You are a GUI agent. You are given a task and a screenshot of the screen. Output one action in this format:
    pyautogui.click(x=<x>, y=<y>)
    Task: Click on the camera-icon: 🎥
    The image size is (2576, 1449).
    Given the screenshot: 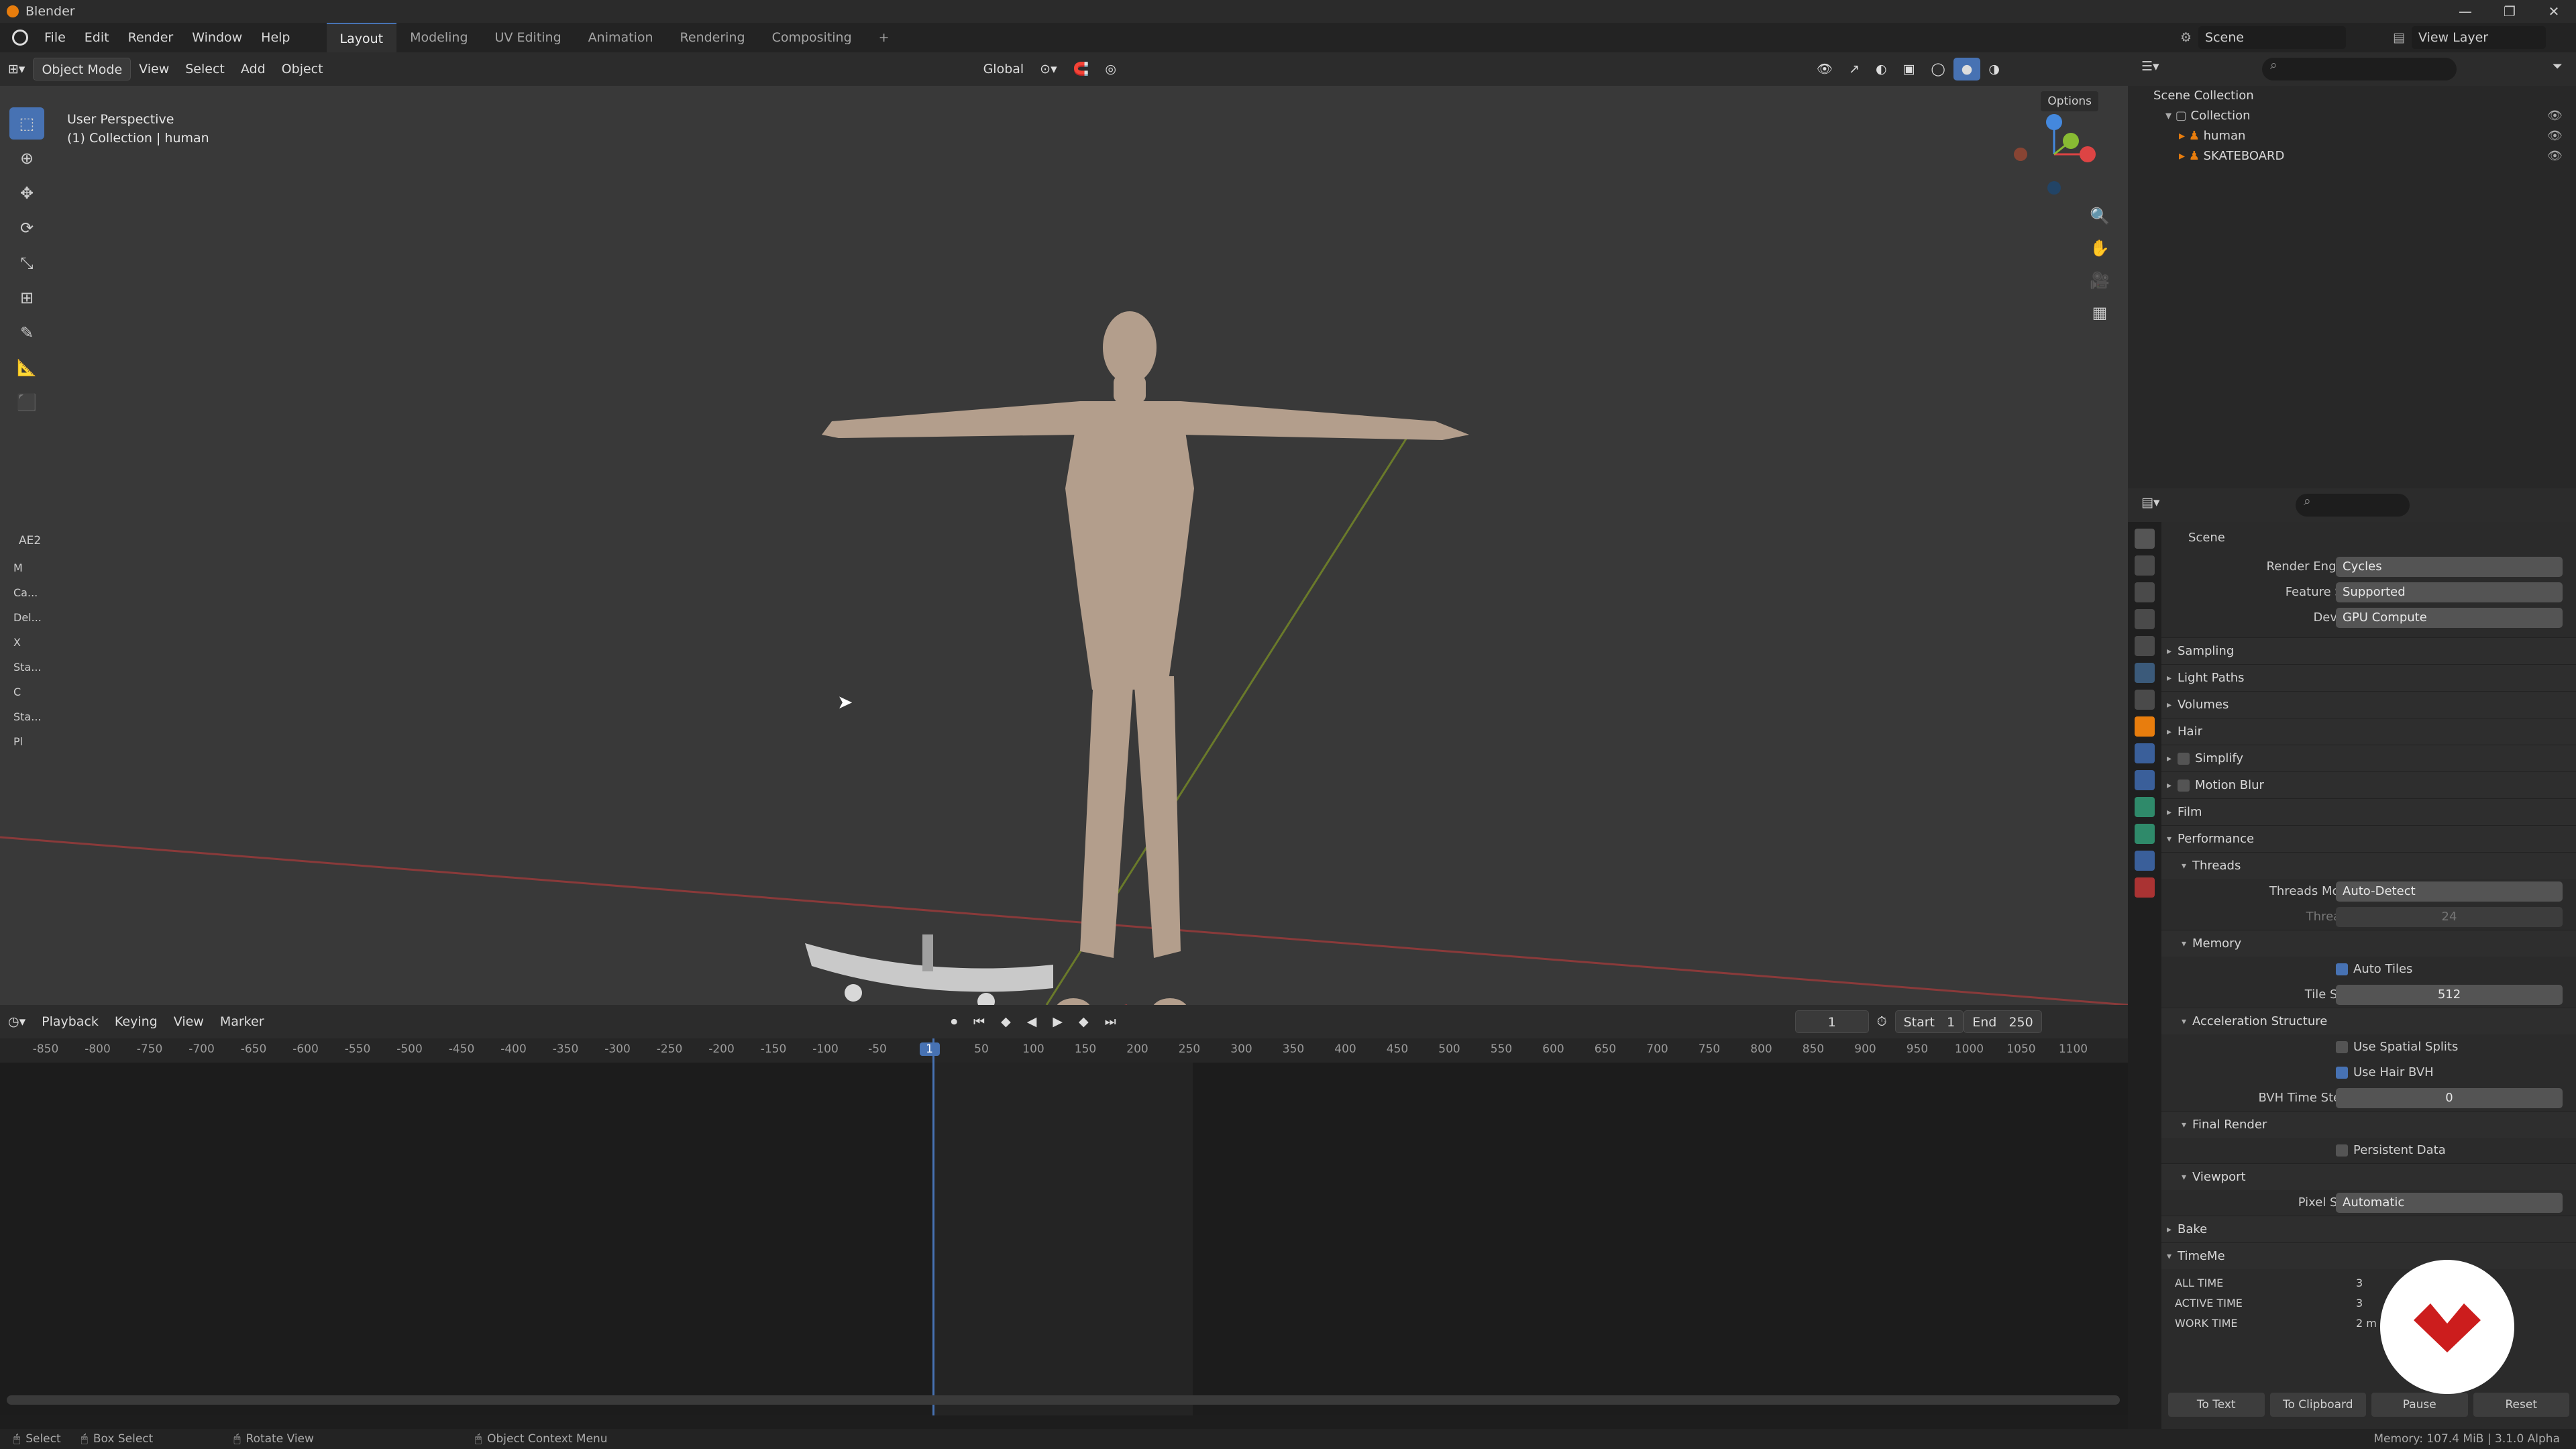 What is the action you would take?
    pyautogui.click(x=2099, y=280)
    